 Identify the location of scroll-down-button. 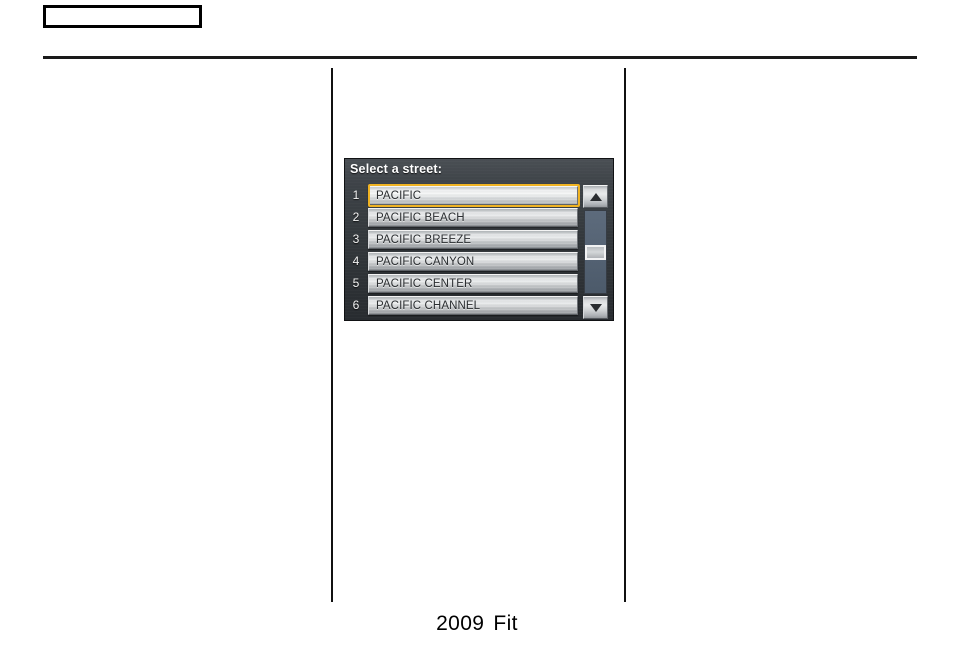
(595, 307).